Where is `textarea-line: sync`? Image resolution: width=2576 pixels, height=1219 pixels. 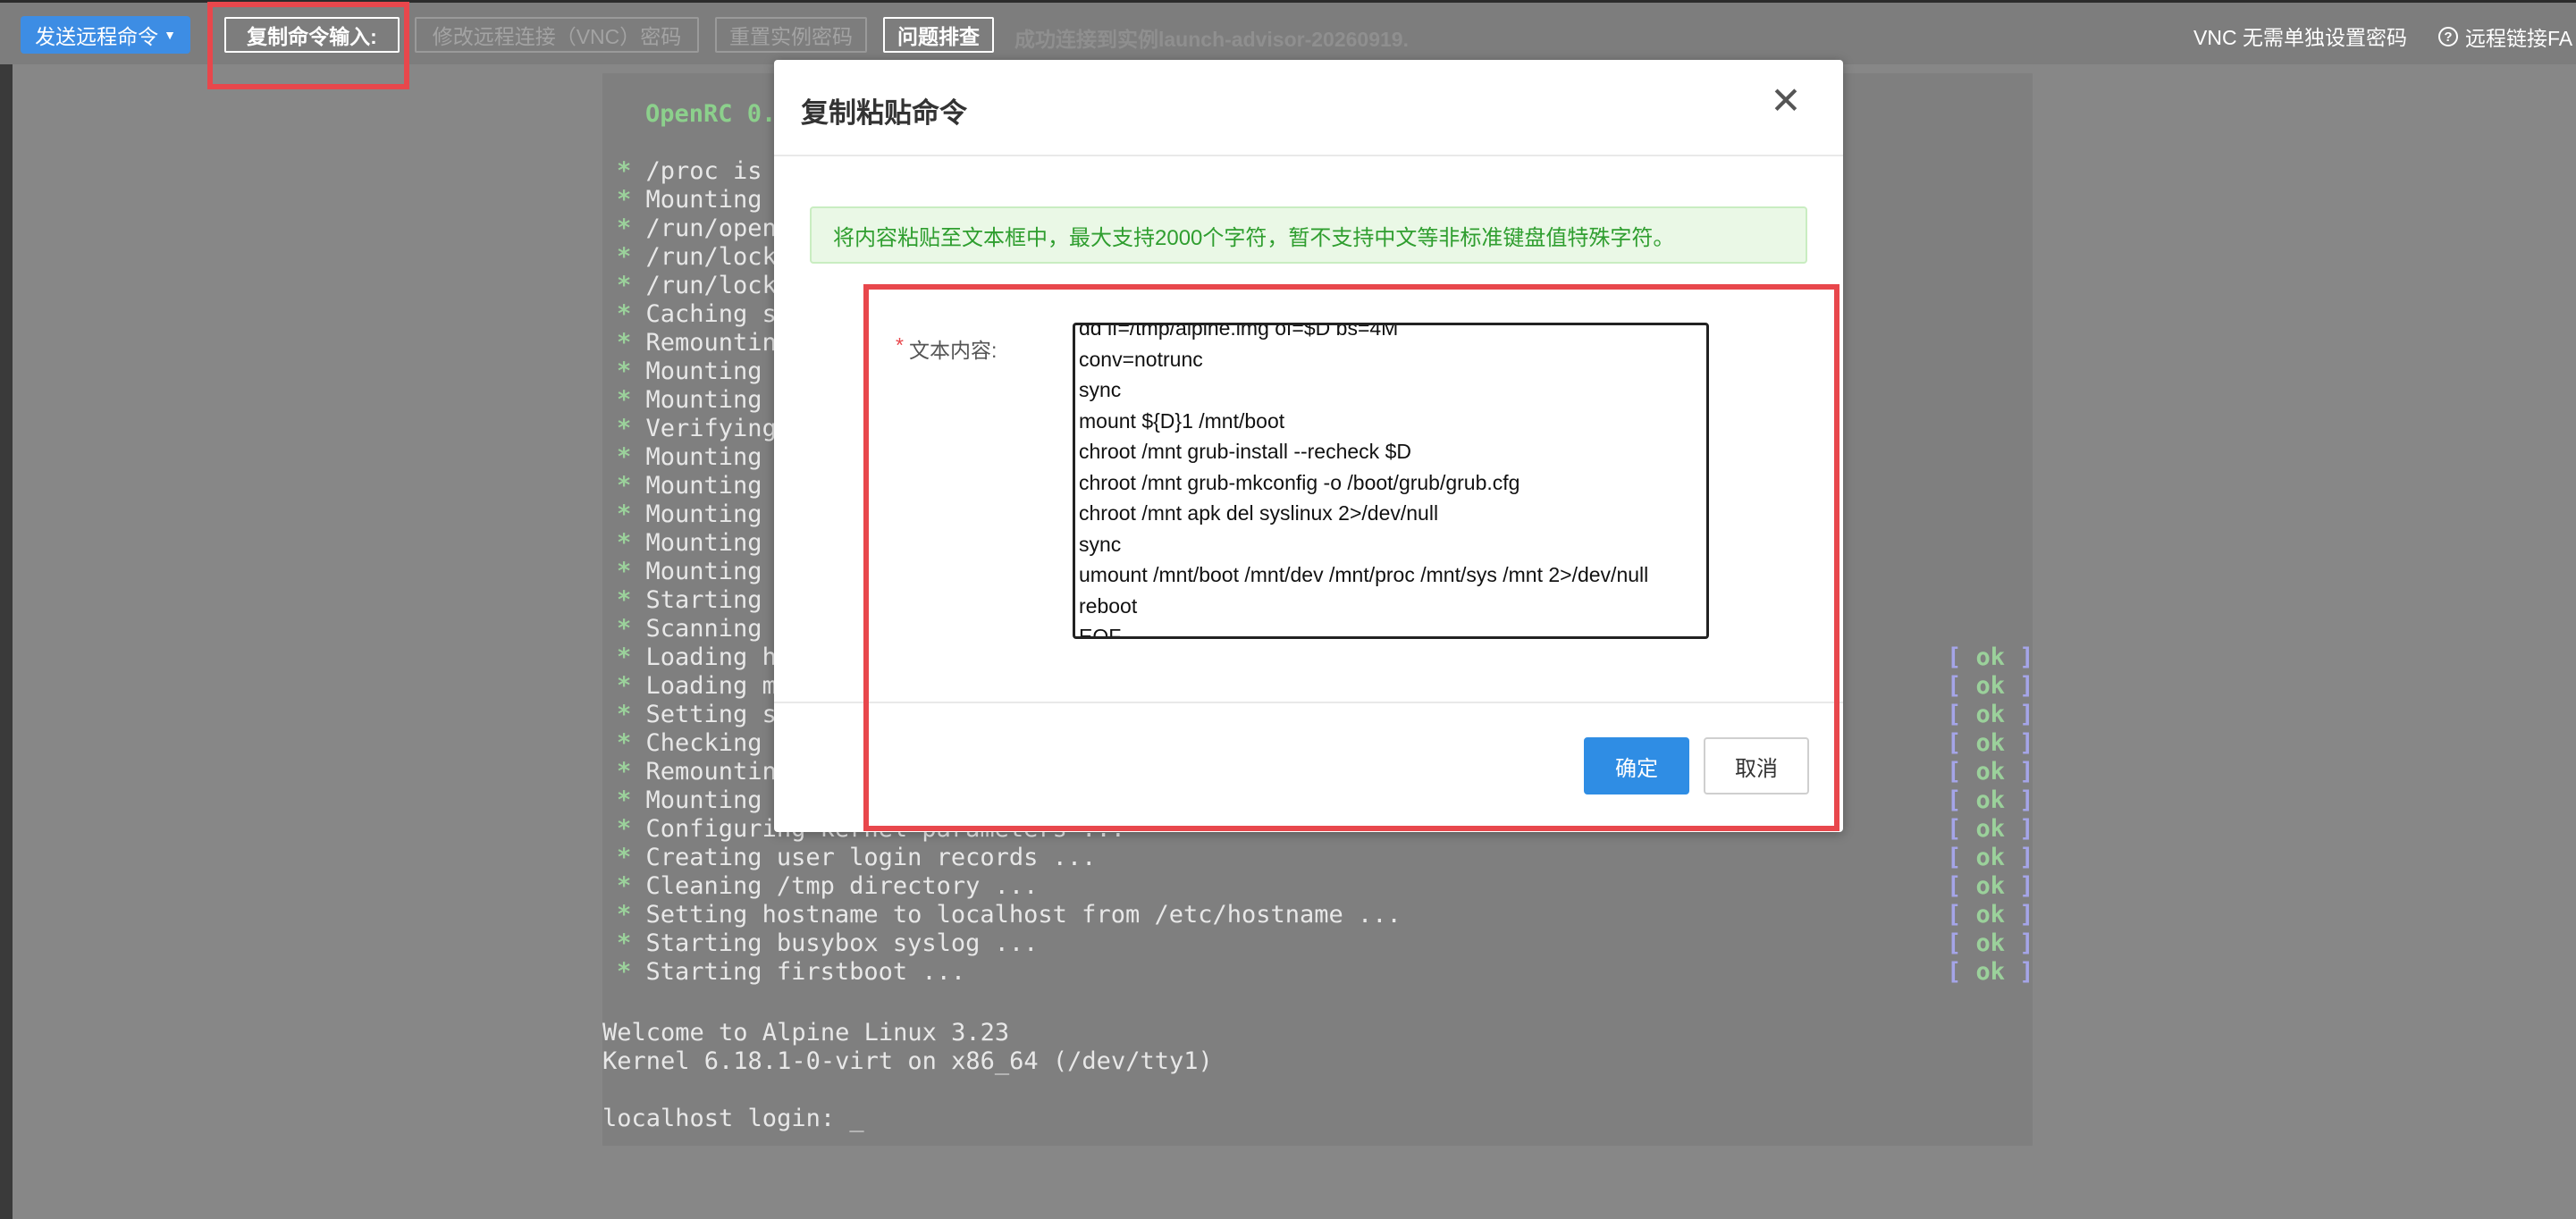 textarea-line: sync is located at coordinates (1101, 544).